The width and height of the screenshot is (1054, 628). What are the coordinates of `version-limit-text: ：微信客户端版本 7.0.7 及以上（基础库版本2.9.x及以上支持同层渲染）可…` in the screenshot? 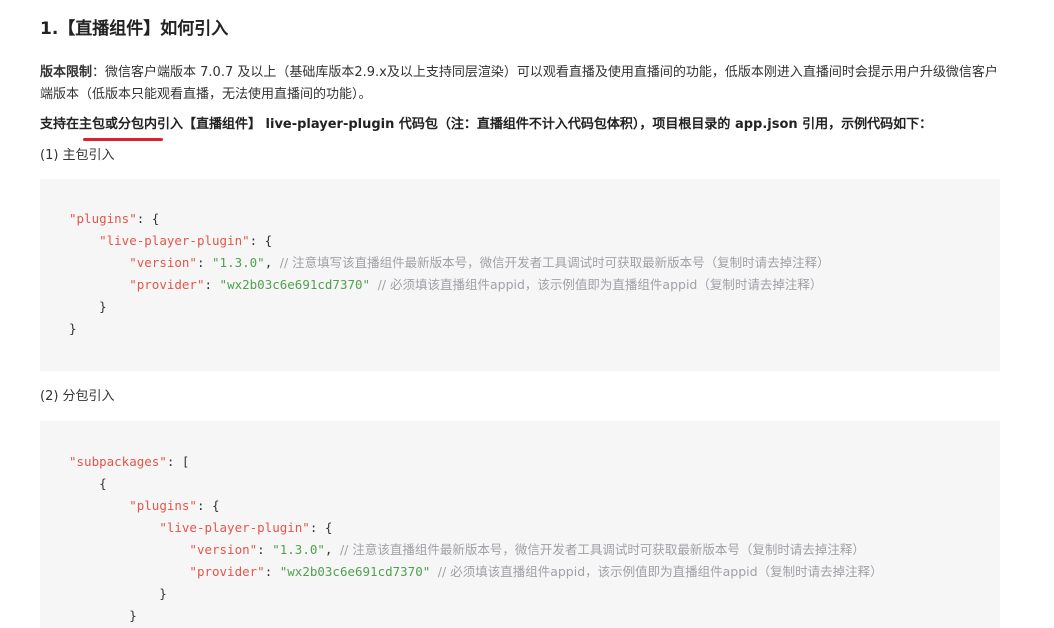 It's located at (519, 83).